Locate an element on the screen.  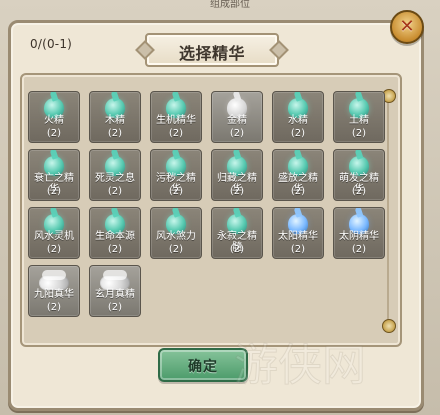
essence-name: 九阳真华 is located at coordinates (54, 294).